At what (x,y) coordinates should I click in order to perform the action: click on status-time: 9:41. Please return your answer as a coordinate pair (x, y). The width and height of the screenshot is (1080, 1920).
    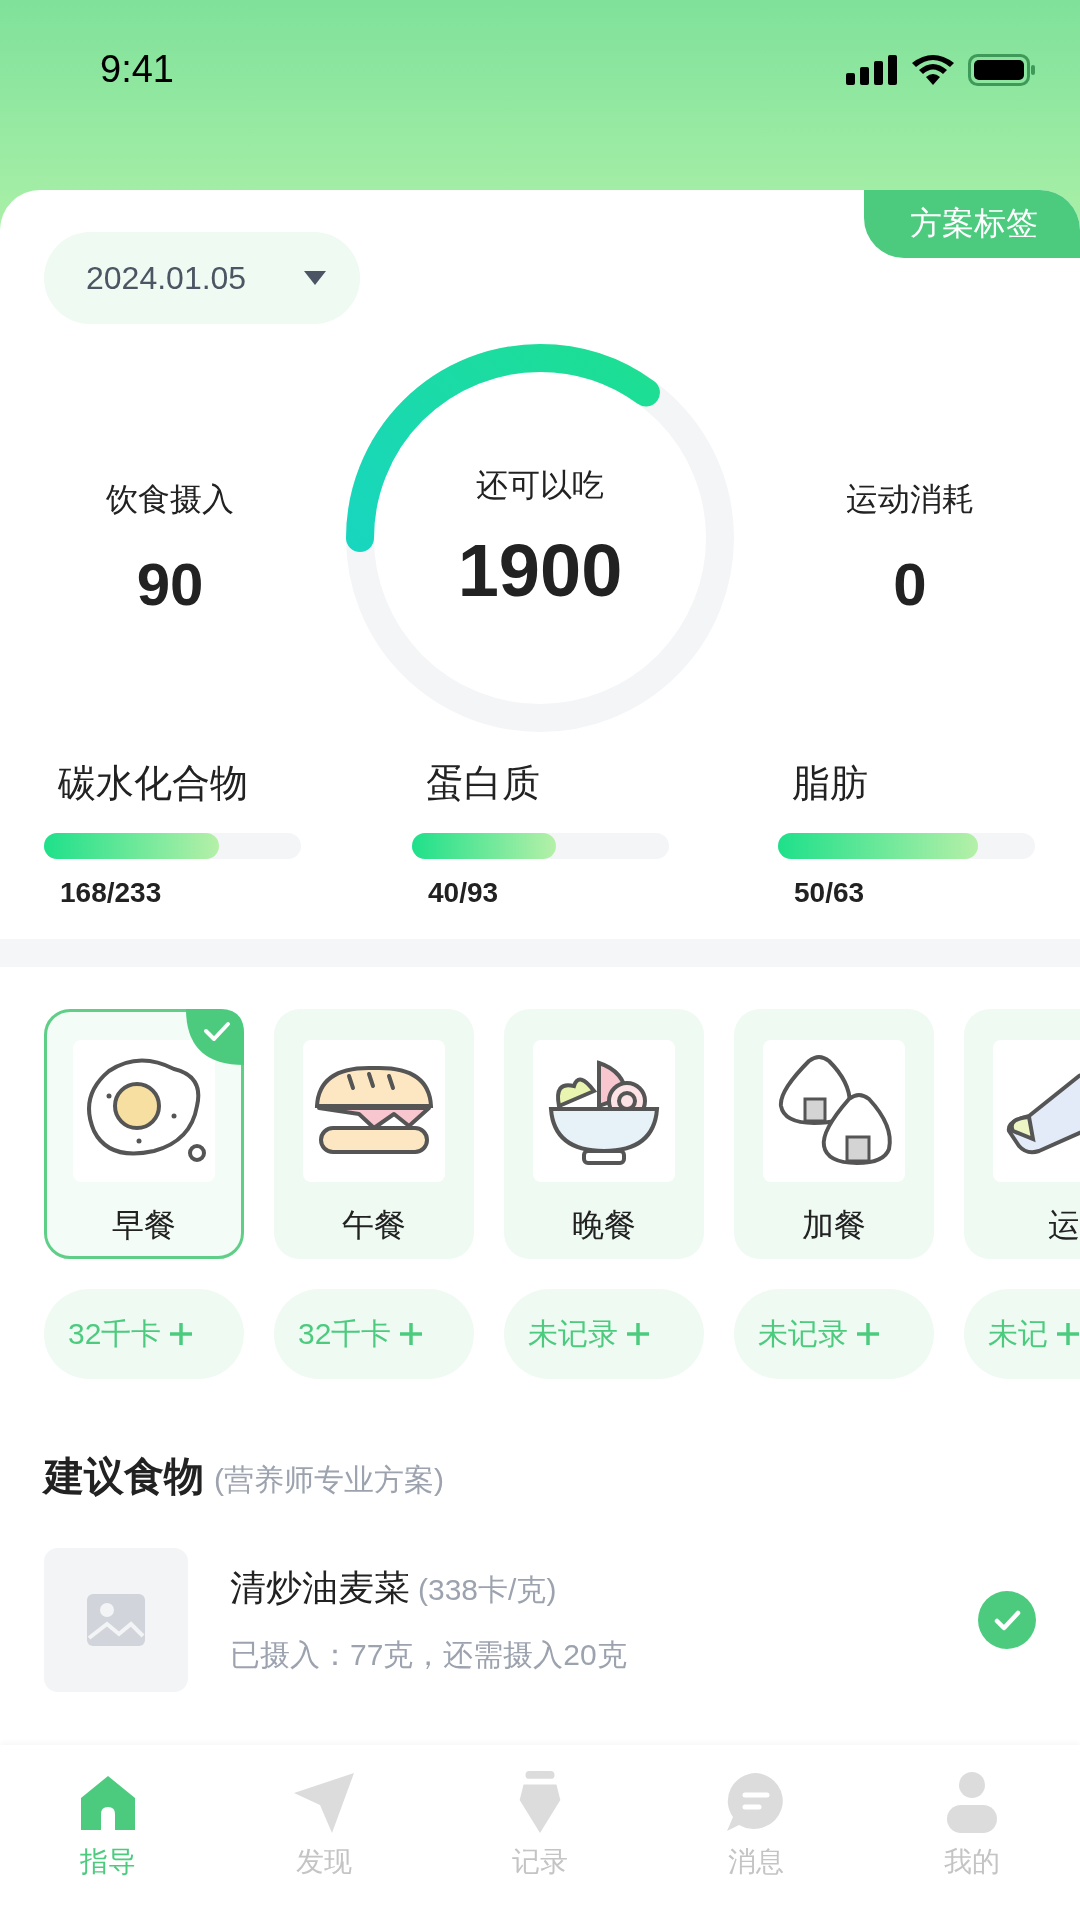
    Looking at the image, I should click on (137, 69).